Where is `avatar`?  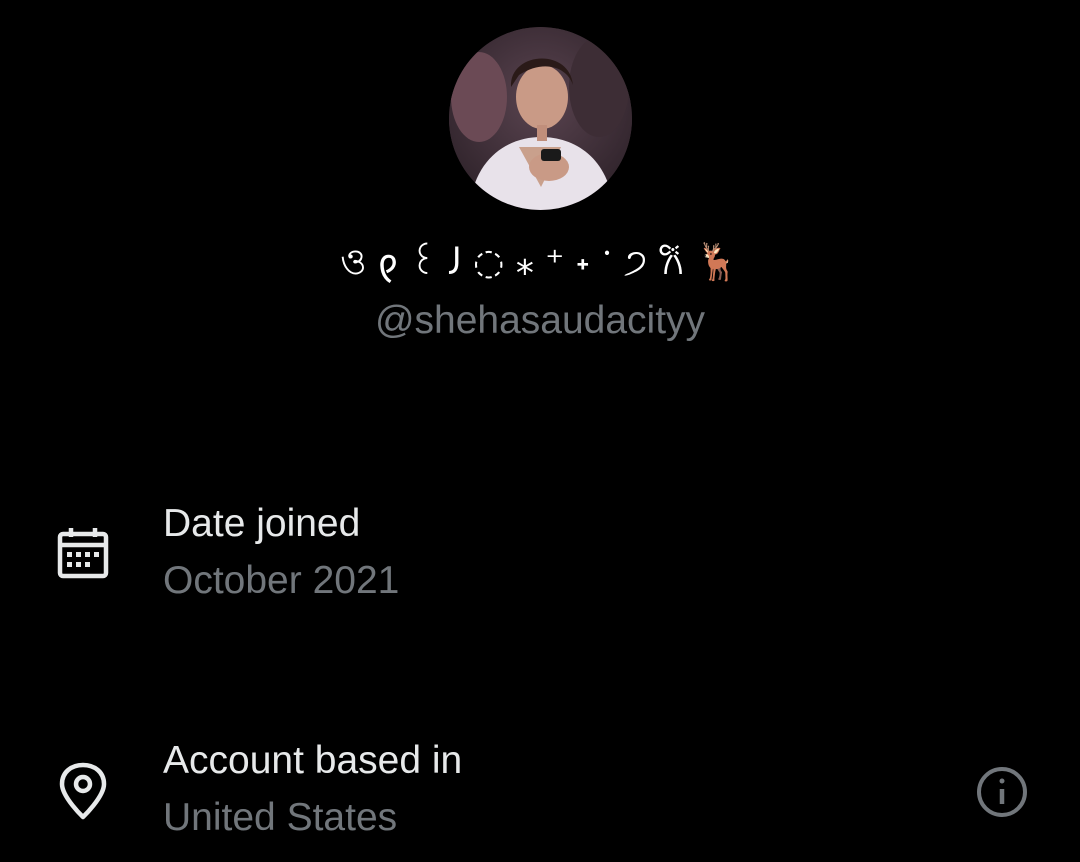 avatar is located at coordinates (540, 118).